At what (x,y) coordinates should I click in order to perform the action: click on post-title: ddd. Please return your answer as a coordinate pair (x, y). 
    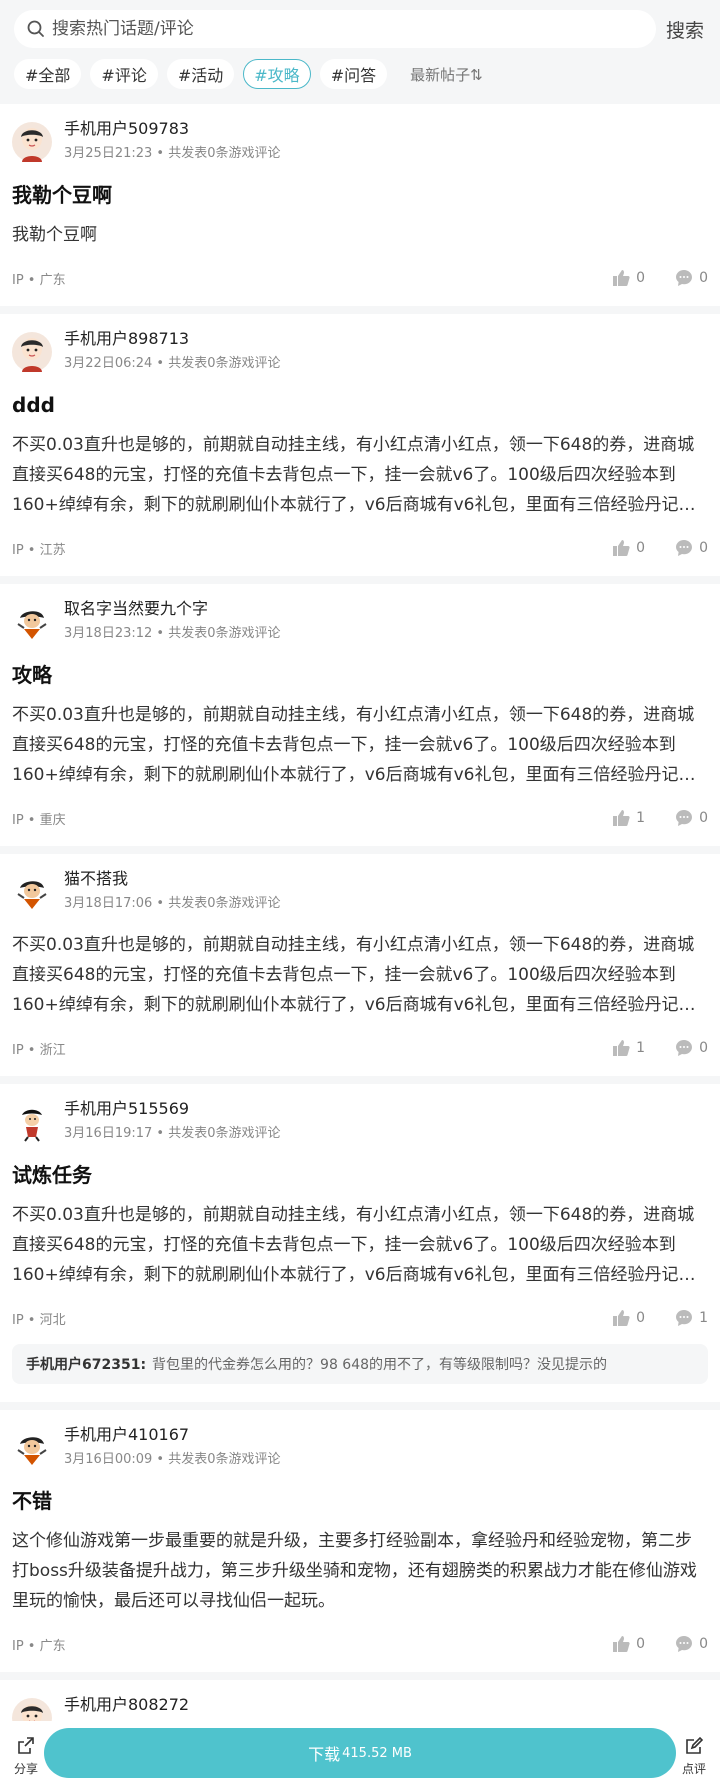
    Looking at the image, I should click on (360, 405).